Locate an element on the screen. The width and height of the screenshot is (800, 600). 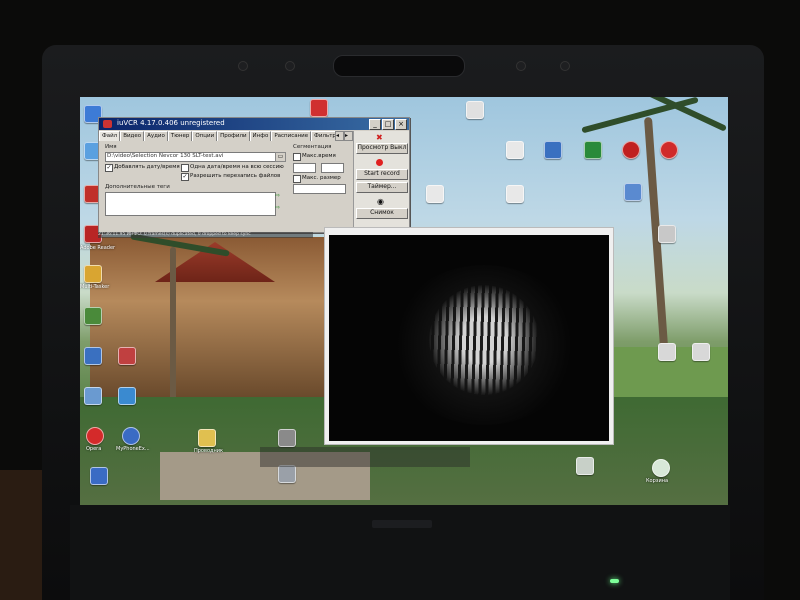
tab-options: Опции is located at coordinates (205, 136).